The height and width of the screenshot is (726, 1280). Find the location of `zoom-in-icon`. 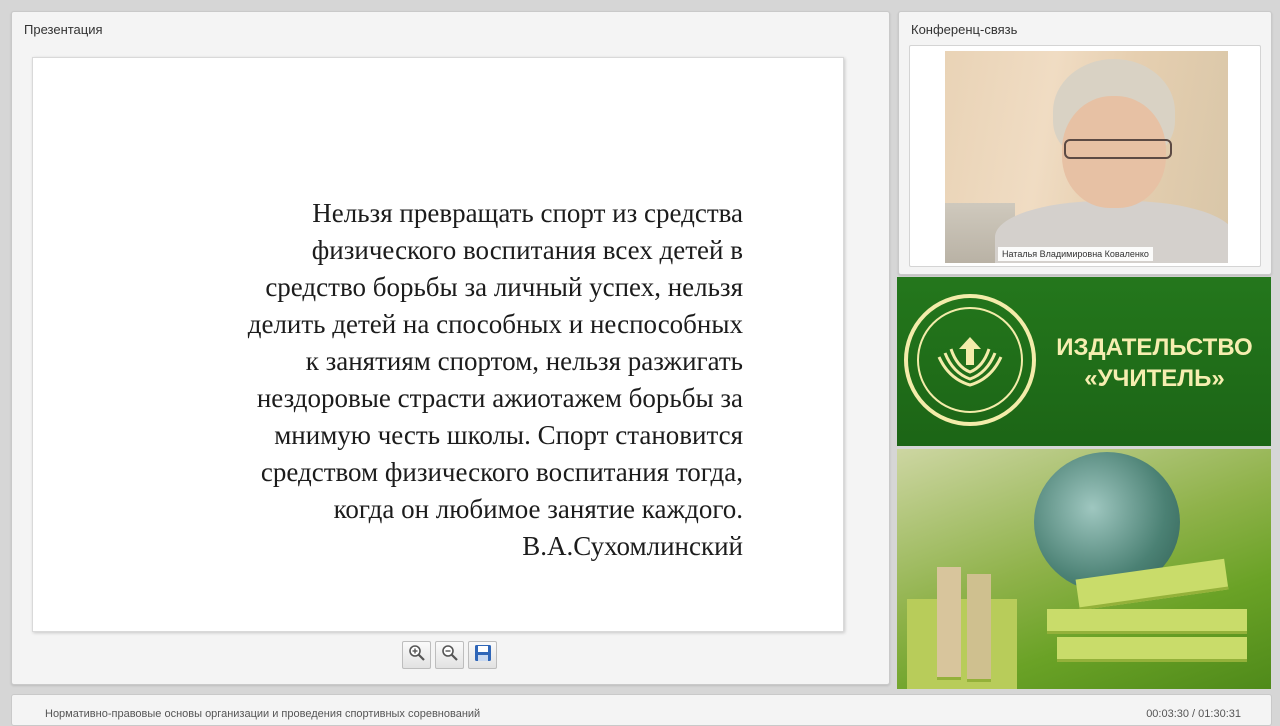

zoom-in-icon is located at coordinates (417, 655).